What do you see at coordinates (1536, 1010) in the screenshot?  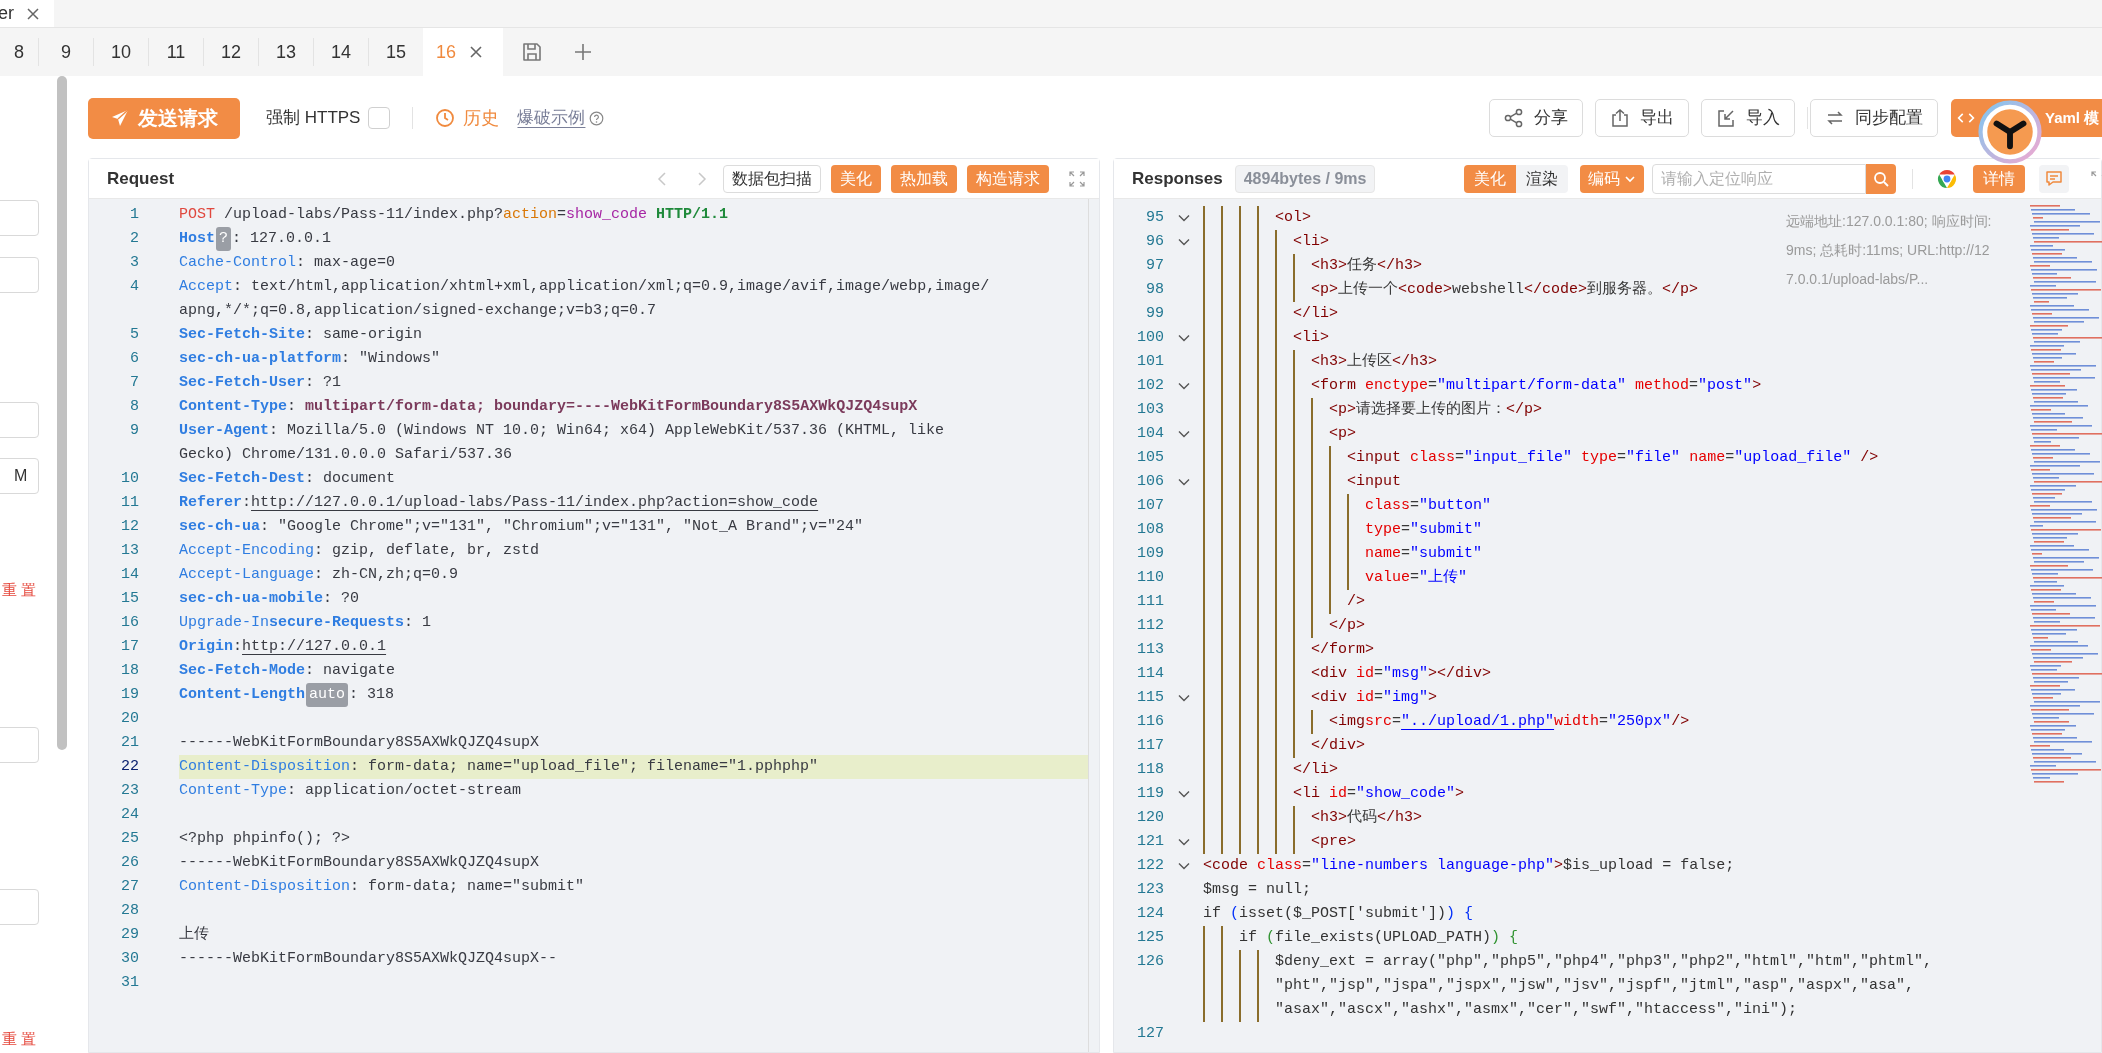 I see `code-line: "asax","ascx","ashx","asmx","cer","swf","htaccess","ini");` at bounding box center [1536, 1010].